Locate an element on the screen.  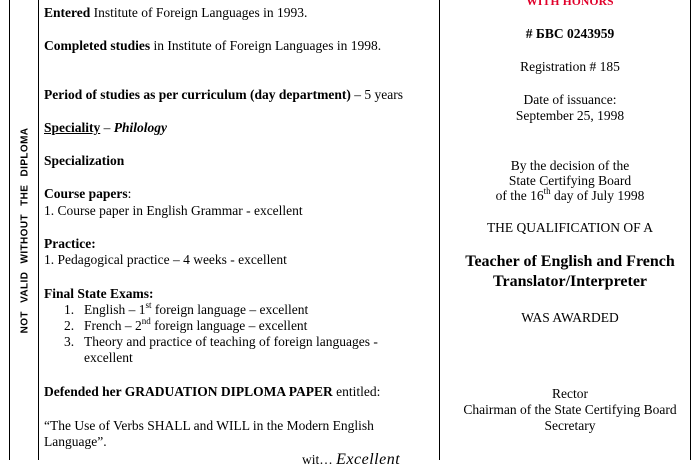
exam-superscript: nd is located at coordinates (146, 320).